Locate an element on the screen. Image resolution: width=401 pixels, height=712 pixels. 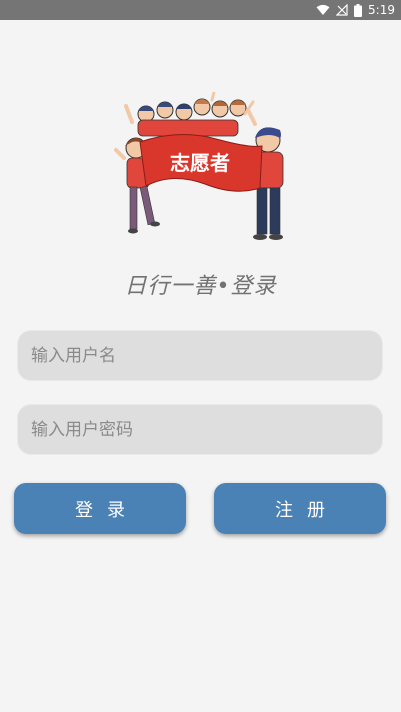
login-button: 登录 is located at coordinates (100, 508).